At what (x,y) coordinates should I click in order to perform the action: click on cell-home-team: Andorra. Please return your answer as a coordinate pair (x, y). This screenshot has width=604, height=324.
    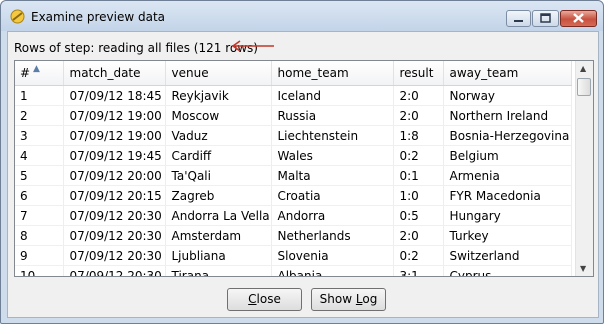
    Looking at the image, I should click on (332, 215).